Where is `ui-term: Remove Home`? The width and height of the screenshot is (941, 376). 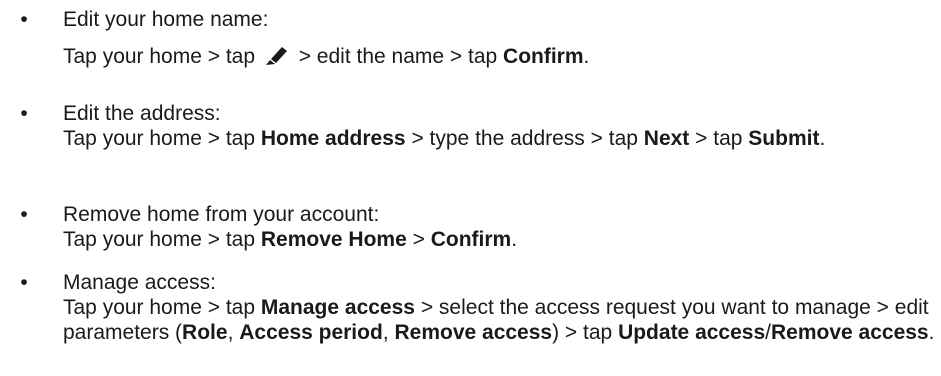 ui-term: Remove Home is located at coordinates (333, 239).